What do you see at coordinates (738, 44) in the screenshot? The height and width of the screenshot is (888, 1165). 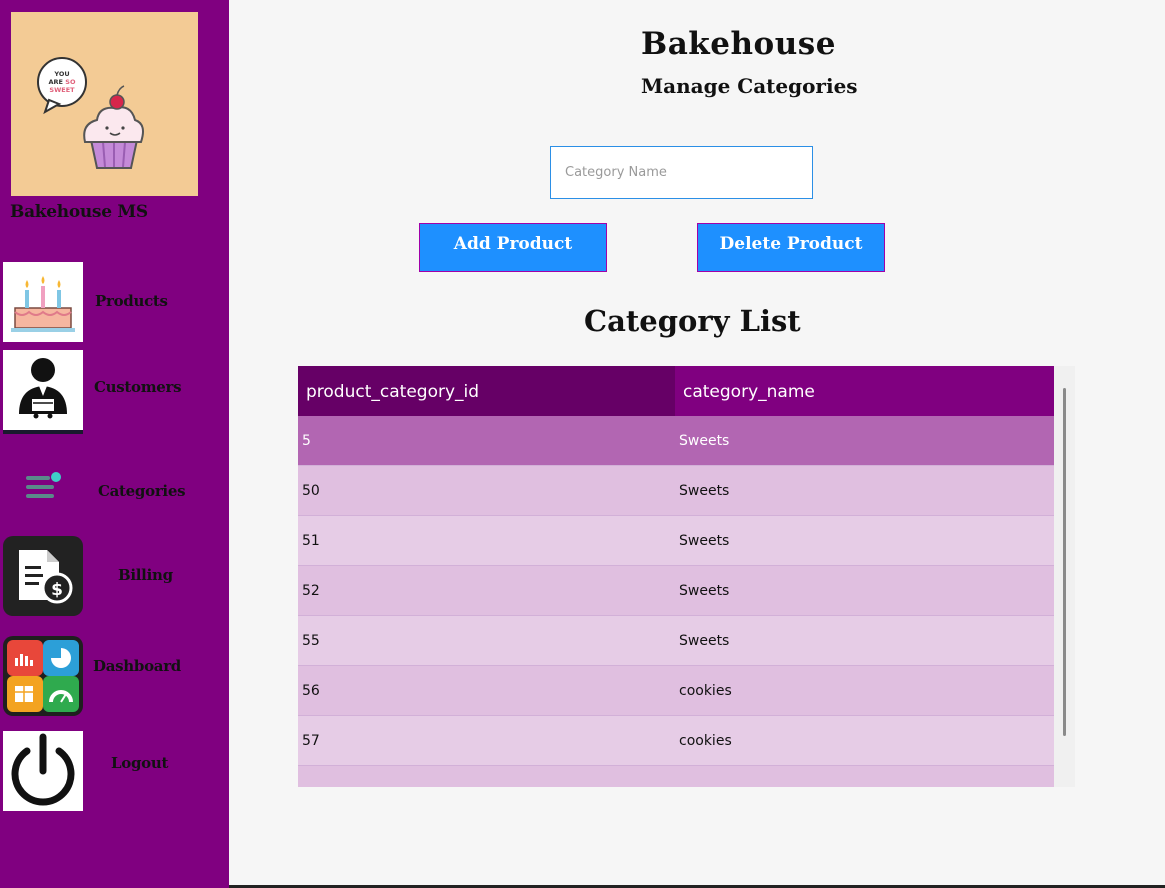 I see `page-title: Bakehouse` at bounding box center [738, 44].